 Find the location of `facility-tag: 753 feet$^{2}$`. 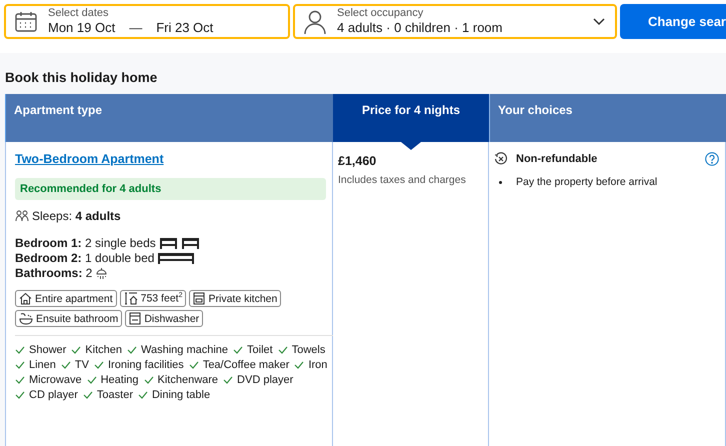

facility-tag: 753 feet$^{2}$ is located at coordinates (153, 298).